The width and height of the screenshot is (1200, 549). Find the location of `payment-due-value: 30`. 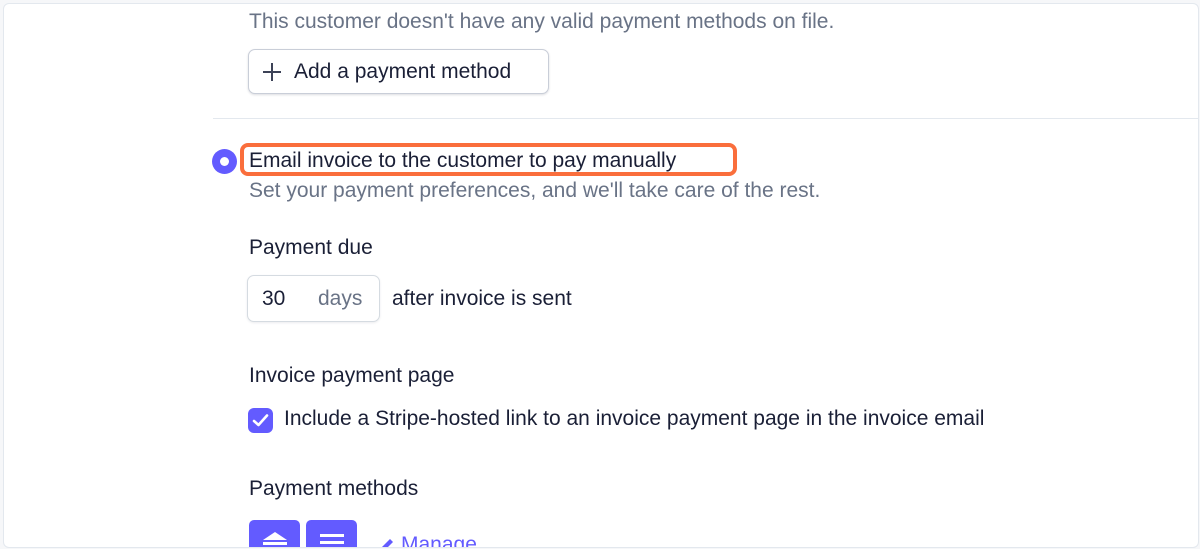

payment-due-value: 30 is located at coordinates (284, 299).